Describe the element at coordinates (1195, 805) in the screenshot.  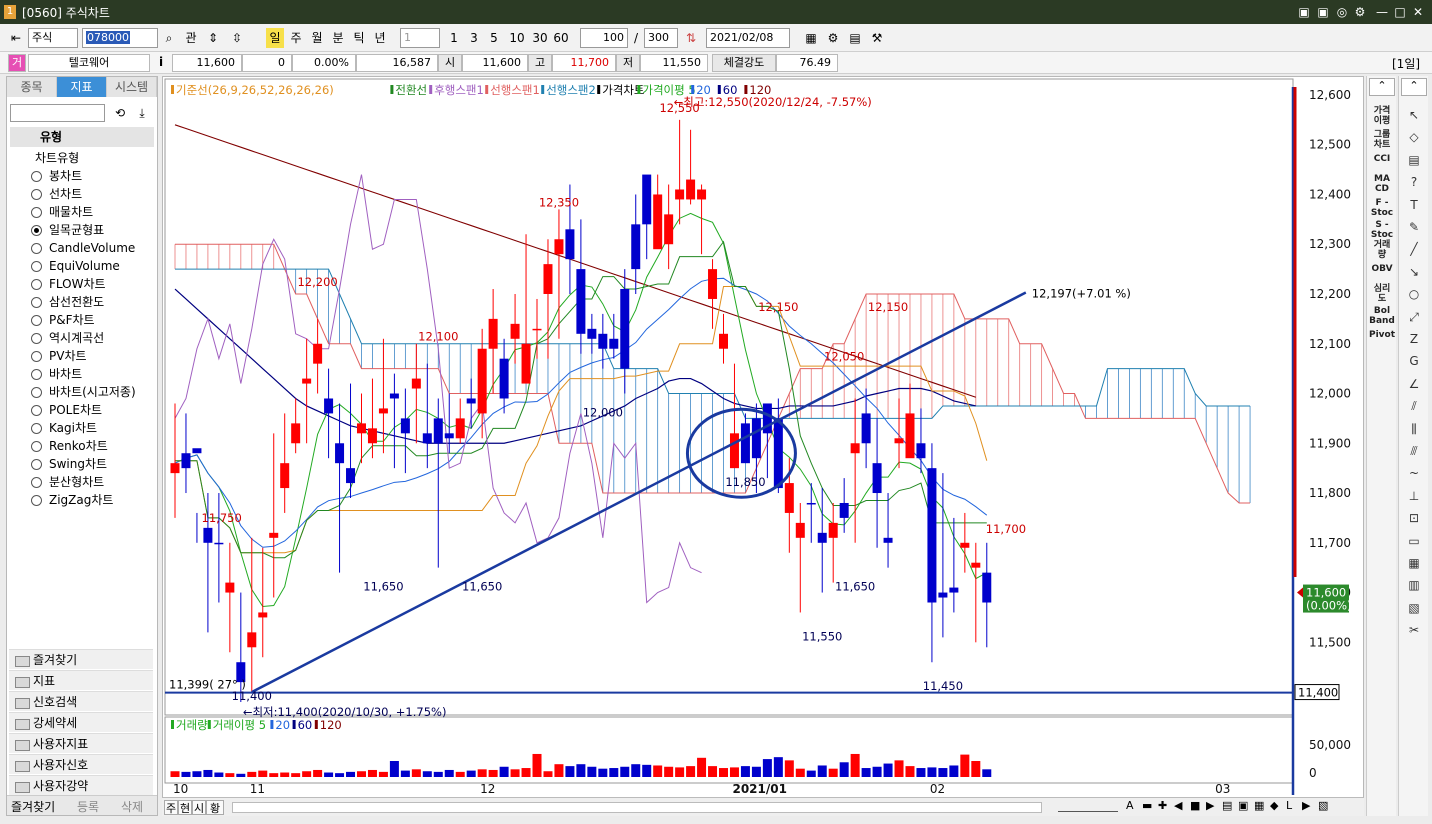
I see `chart-control-icon: ■` at that location.